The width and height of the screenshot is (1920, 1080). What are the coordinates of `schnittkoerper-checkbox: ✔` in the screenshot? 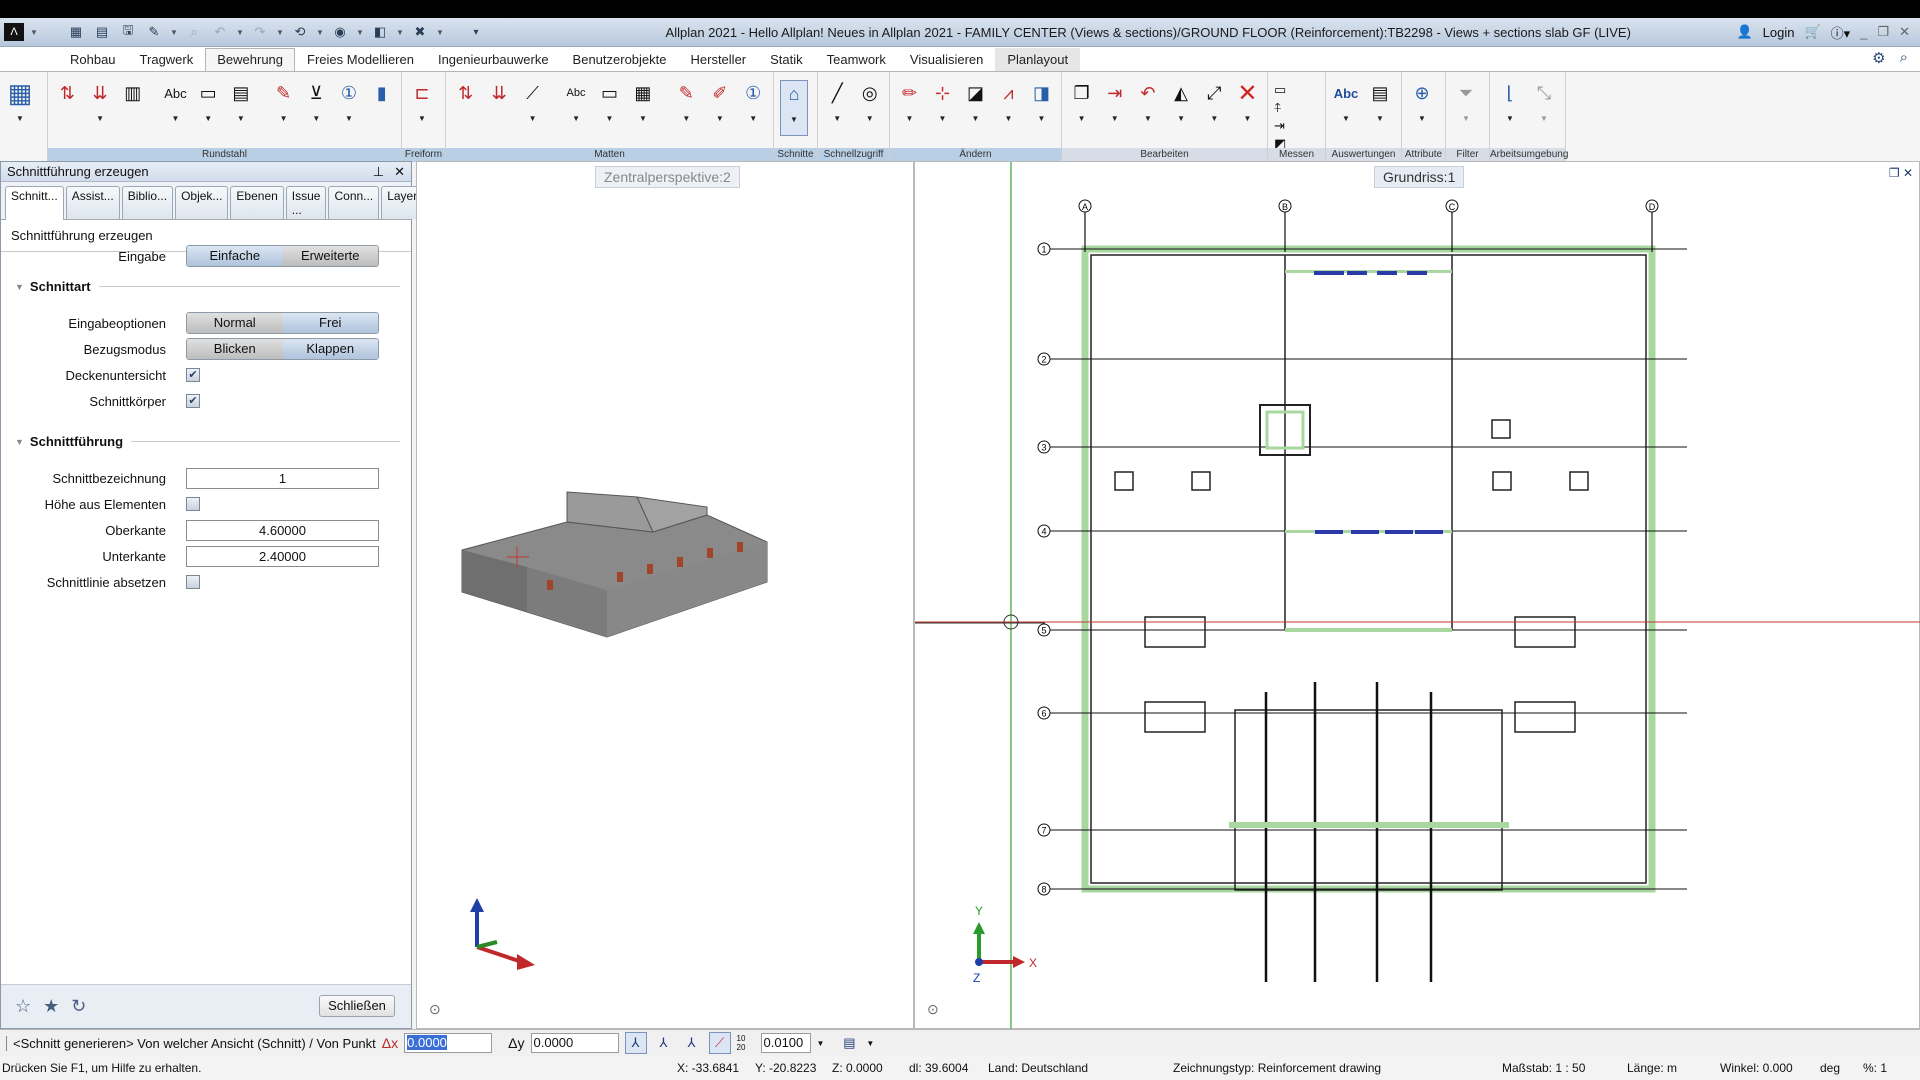 It's located at (193, 401).